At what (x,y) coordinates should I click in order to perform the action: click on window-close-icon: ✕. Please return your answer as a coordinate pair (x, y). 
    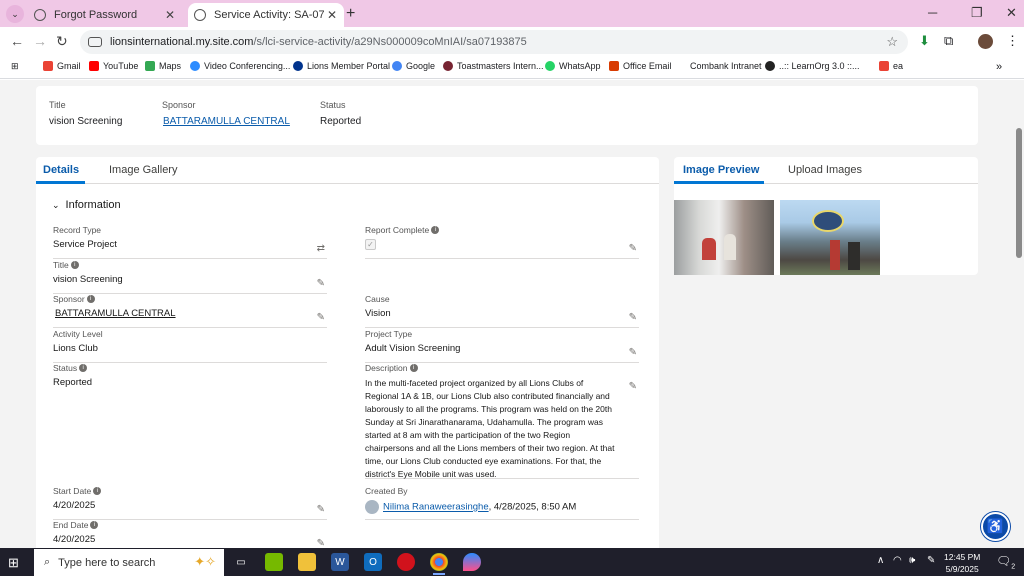
    Looking at the image, I should click on (1011, 13).